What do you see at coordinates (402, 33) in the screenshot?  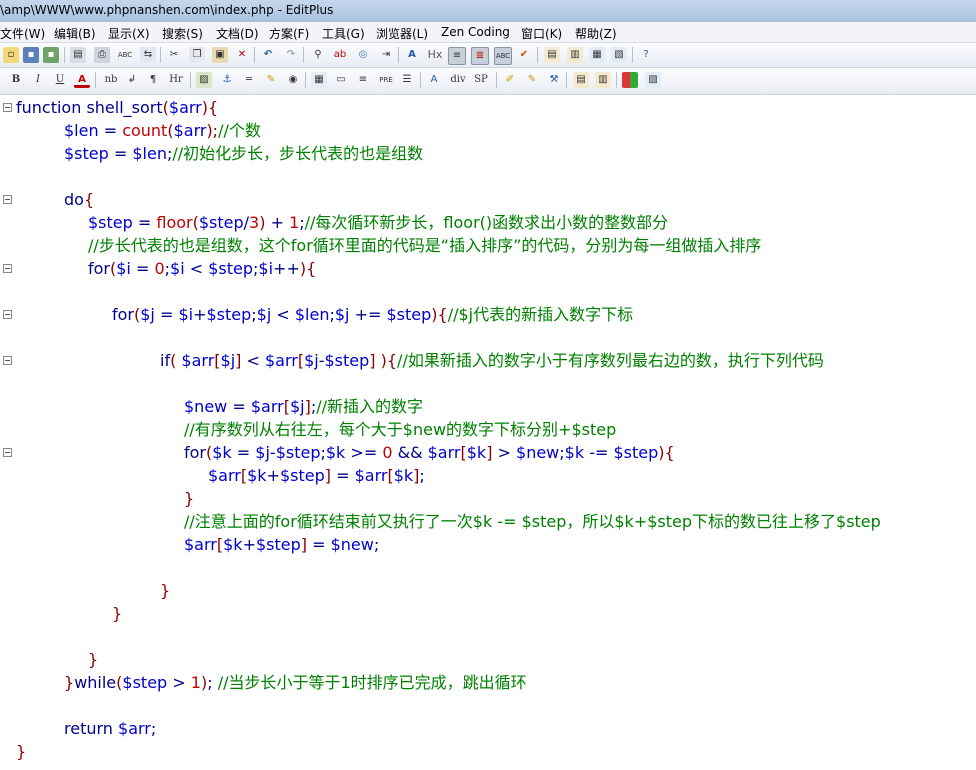 I see `menu-browser: 浏览器(L)` at bounding box center [402, 33].